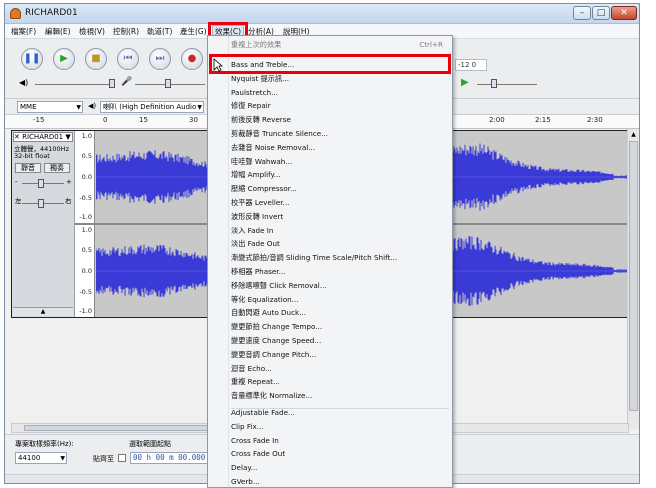 The height and width of the screenshot is (488, 656). Describe the element at coordinates (68, 201) in the screenshot. I see `pan-right-label: 右` at that location.